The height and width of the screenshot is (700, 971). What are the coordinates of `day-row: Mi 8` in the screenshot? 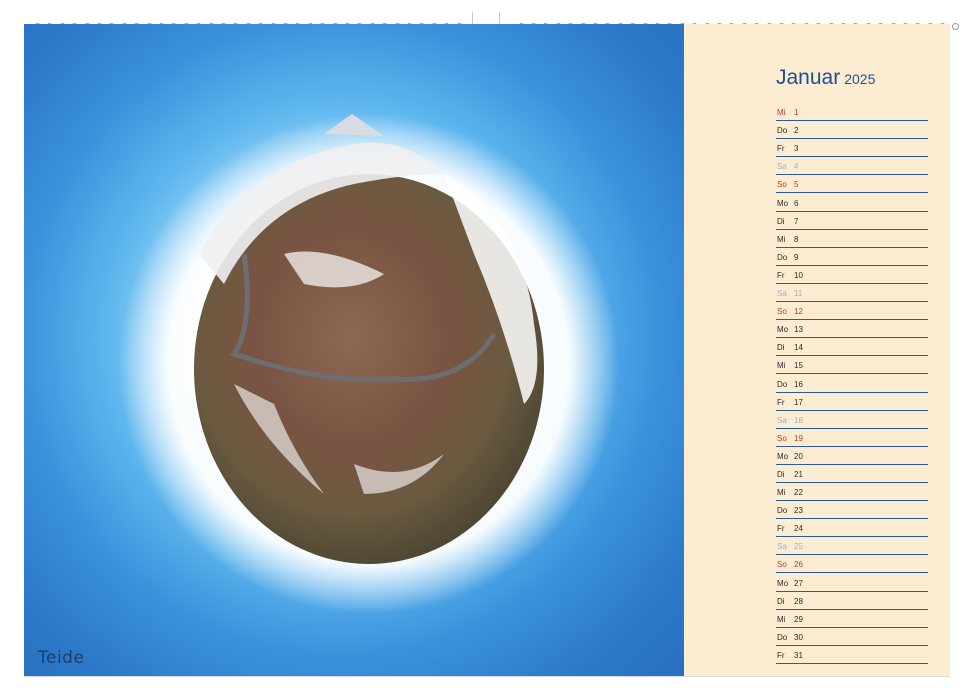 It's located at (852, 239).